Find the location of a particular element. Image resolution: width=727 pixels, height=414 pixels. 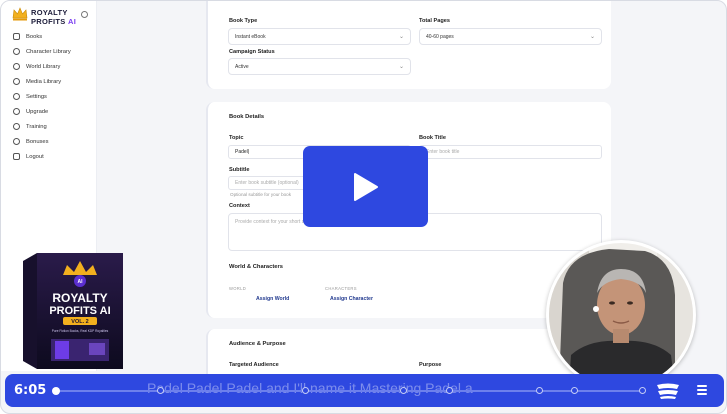

globe-icon is located at coordinates (16, 66).